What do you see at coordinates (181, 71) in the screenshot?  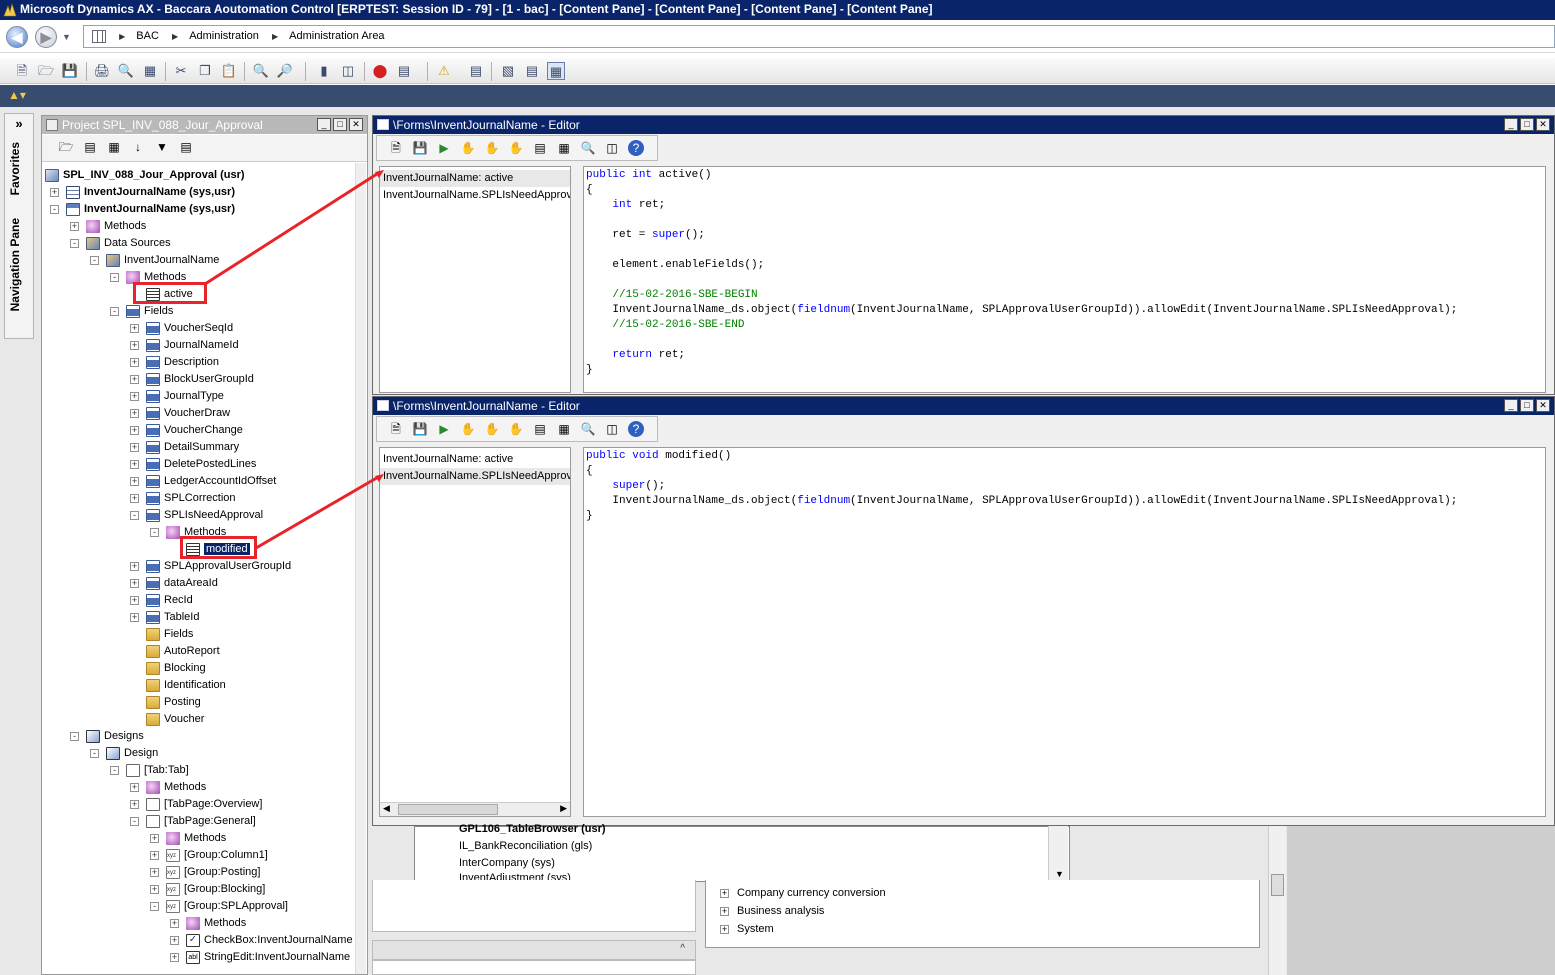 I see `cut-icon: ✂` at bounding box center [181, 71].